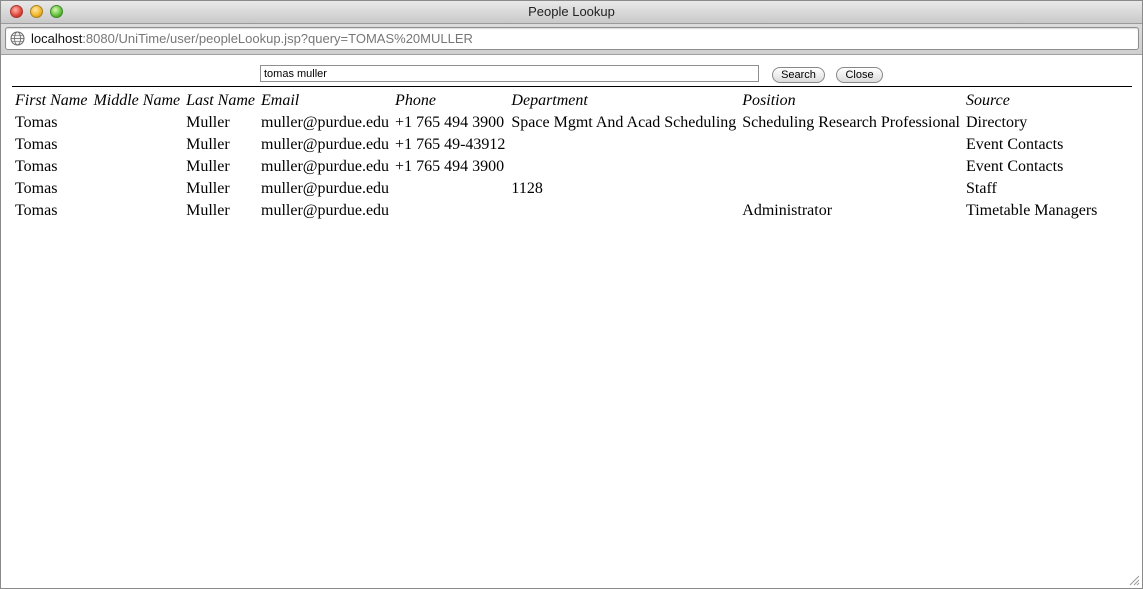 The height and width of the screenshot is (589, 1143). What do you see at coordinates (1134, 580) in the screenshot?
I see `resize-grip-icon` at bounding box center [1134, 580].